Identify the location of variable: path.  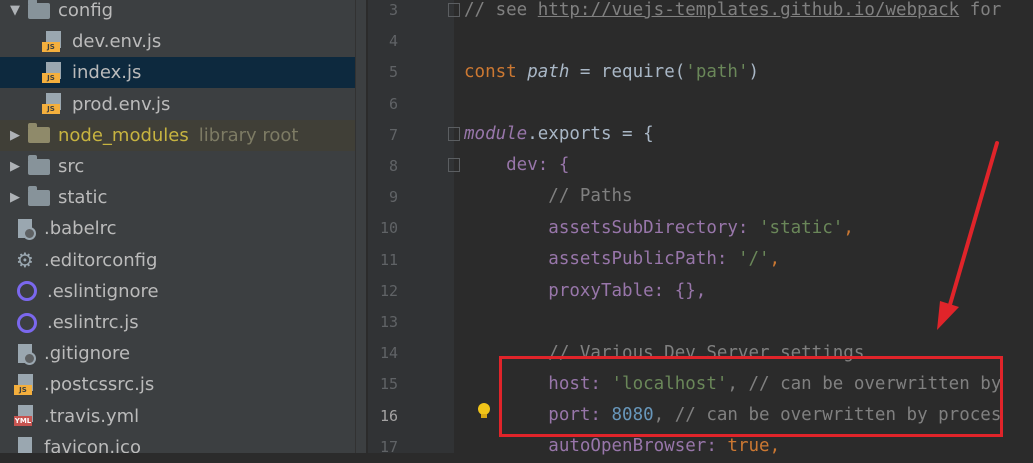
(548, 72).